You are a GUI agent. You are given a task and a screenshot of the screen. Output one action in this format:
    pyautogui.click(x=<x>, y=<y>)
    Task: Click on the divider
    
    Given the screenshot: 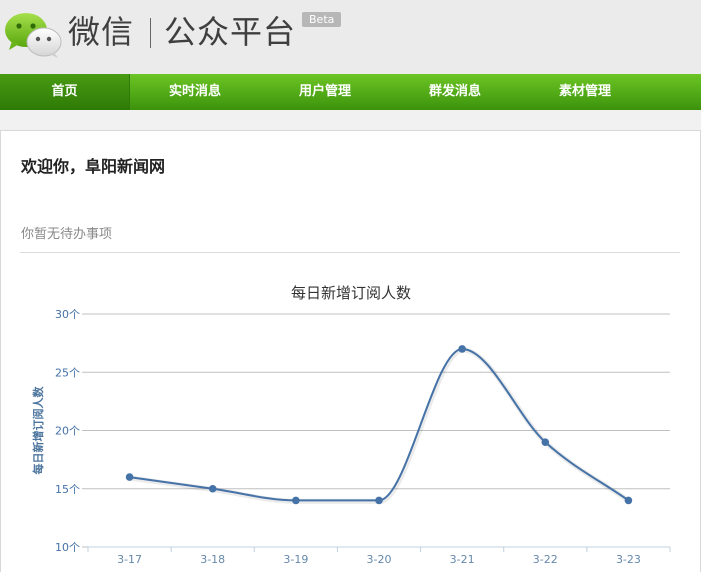 What is the action you would take?
    pyautogui.click(x=350, y=252)
    